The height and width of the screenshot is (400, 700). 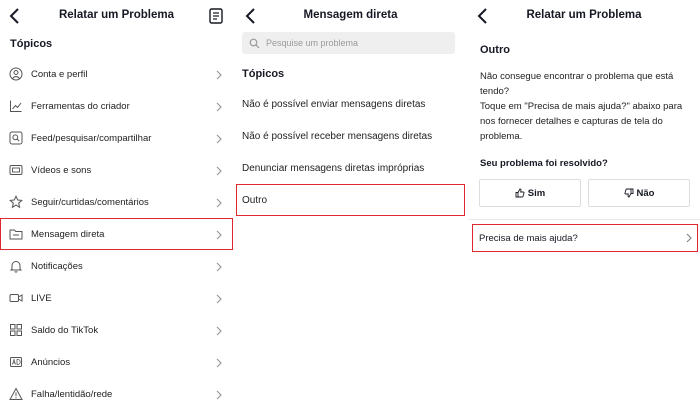 I want to click on topic-direct-message: Mensagem direta, so click(x=116, y=234).